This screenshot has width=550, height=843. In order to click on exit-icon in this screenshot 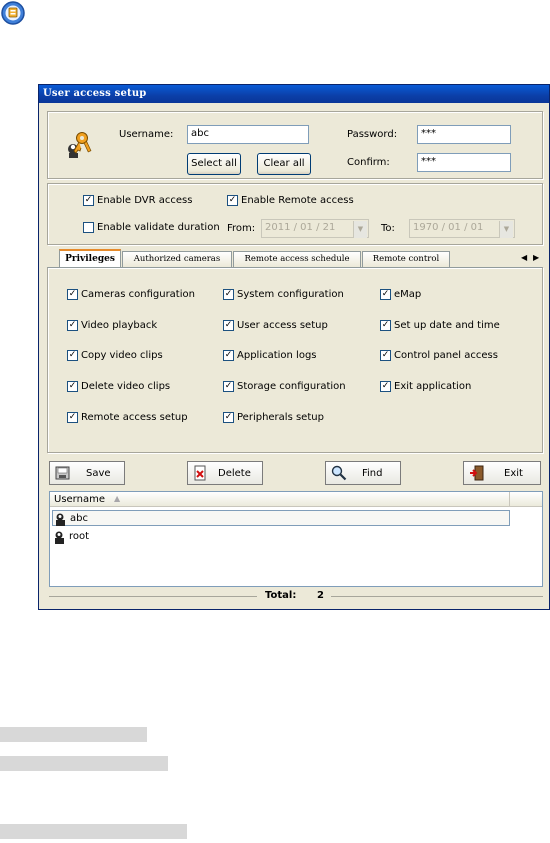, I will do `click(477, 473)`.